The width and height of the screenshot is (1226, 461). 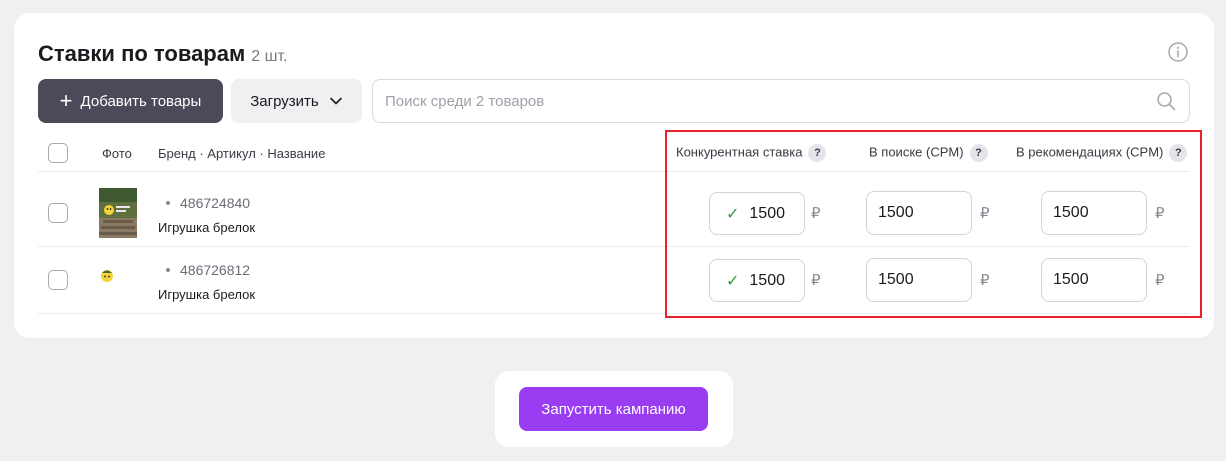 I want to click on info-icon, so click(x=1178, y=52).